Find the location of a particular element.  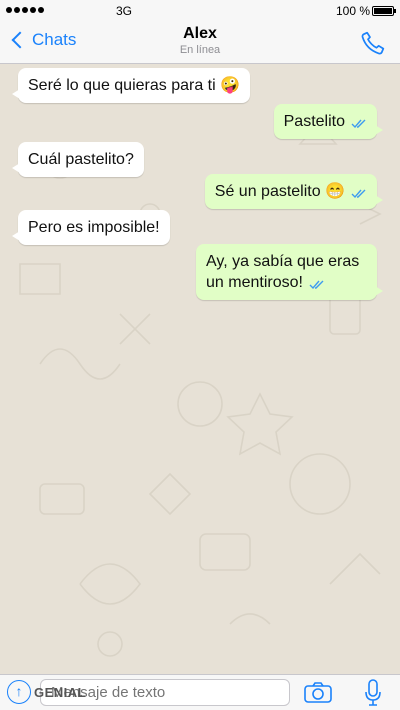

message-text: Cuál pastelito? is located at coordinates (81, 159).